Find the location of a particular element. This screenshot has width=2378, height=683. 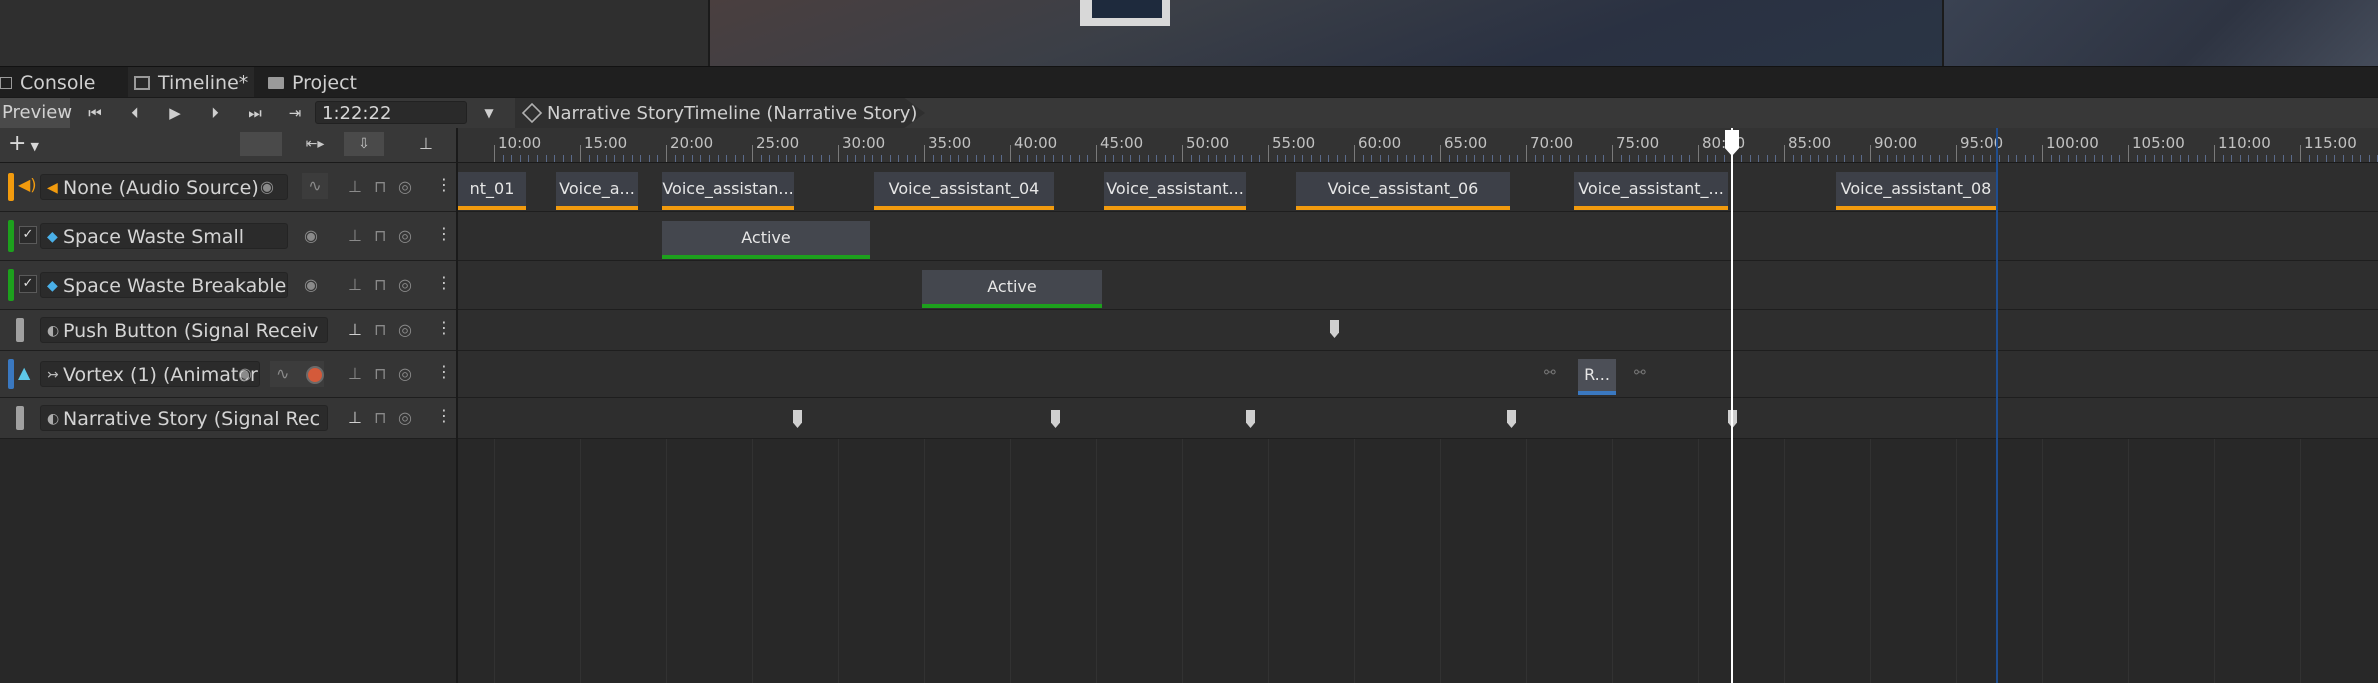

snap-icon is located at coordinates (261, 144).